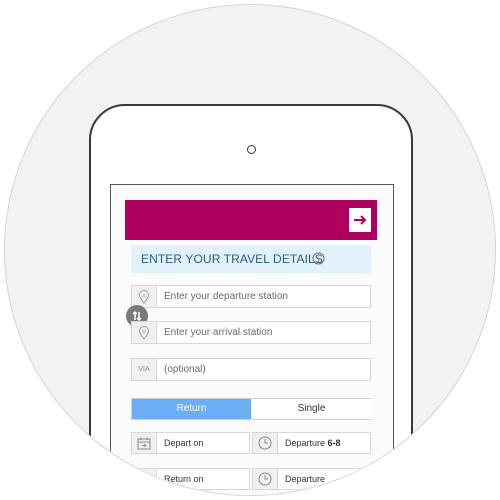 This screenshot has width=500, height=500. I want to click on return-time-field: Departure, so click(311, 479).